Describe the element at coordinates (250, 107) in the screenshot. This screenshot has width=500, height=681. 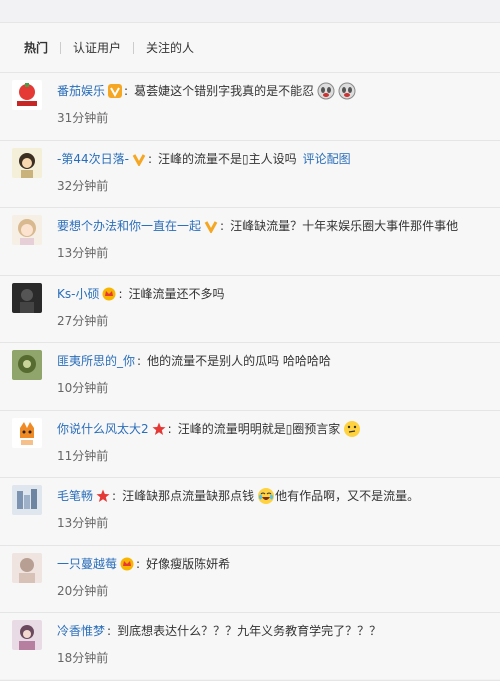
I see `comment-item: 番茄娱乐 : 葛荟婕这个错别字我真的是不能忍 31分钟前` at that location.